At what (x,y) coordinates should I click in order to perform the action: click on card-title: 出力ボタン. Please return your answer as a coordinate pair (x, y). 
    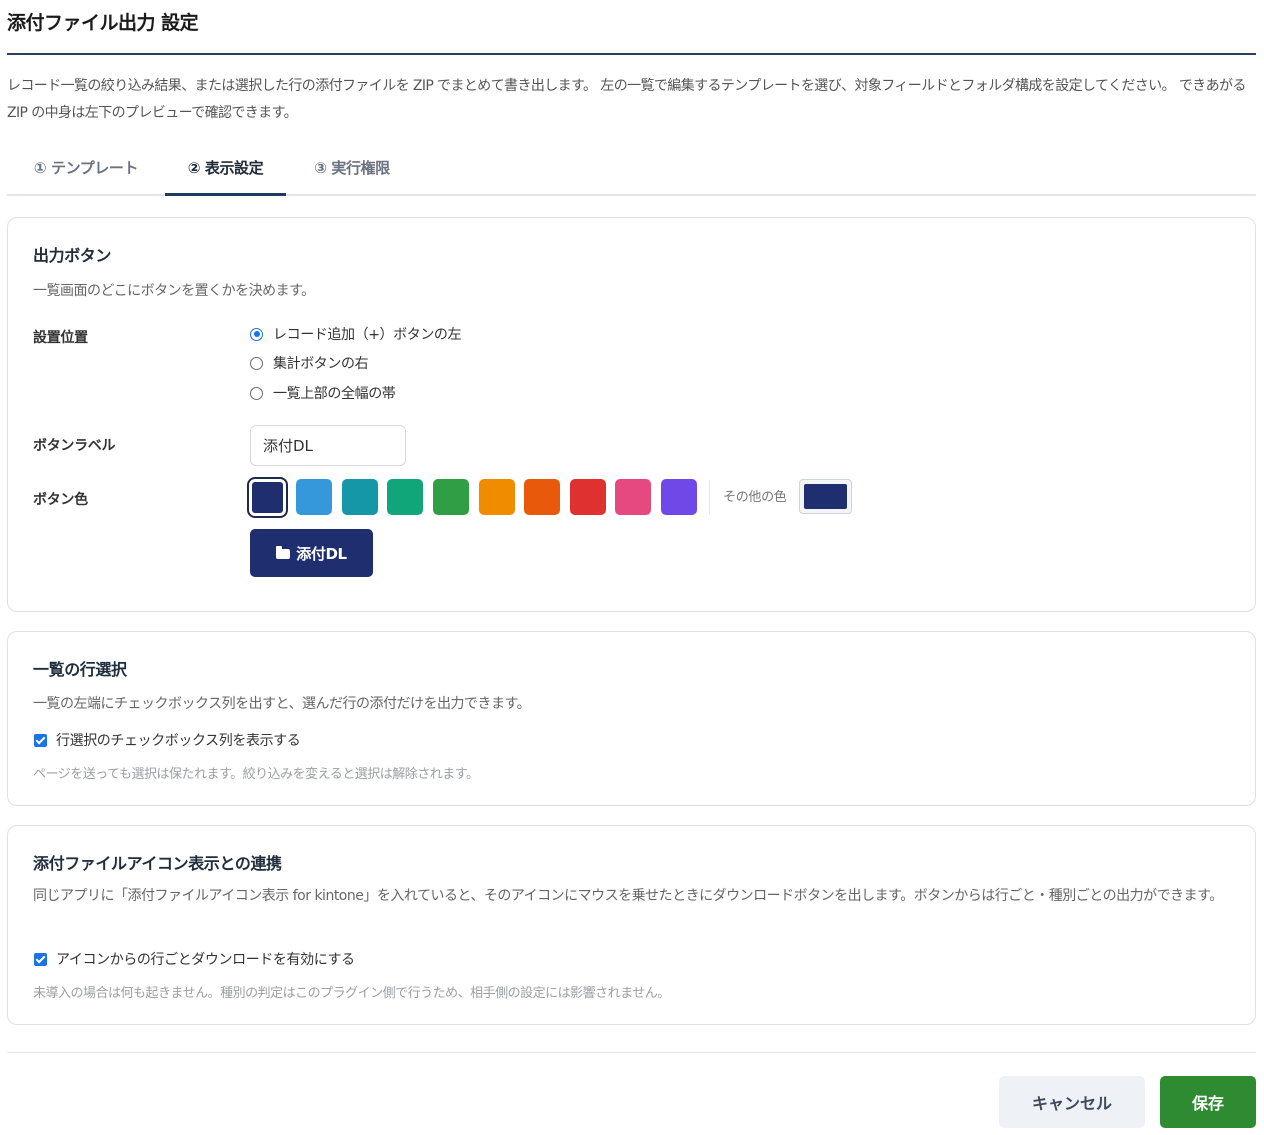
    Looking at the image, I should click on (72, 255).